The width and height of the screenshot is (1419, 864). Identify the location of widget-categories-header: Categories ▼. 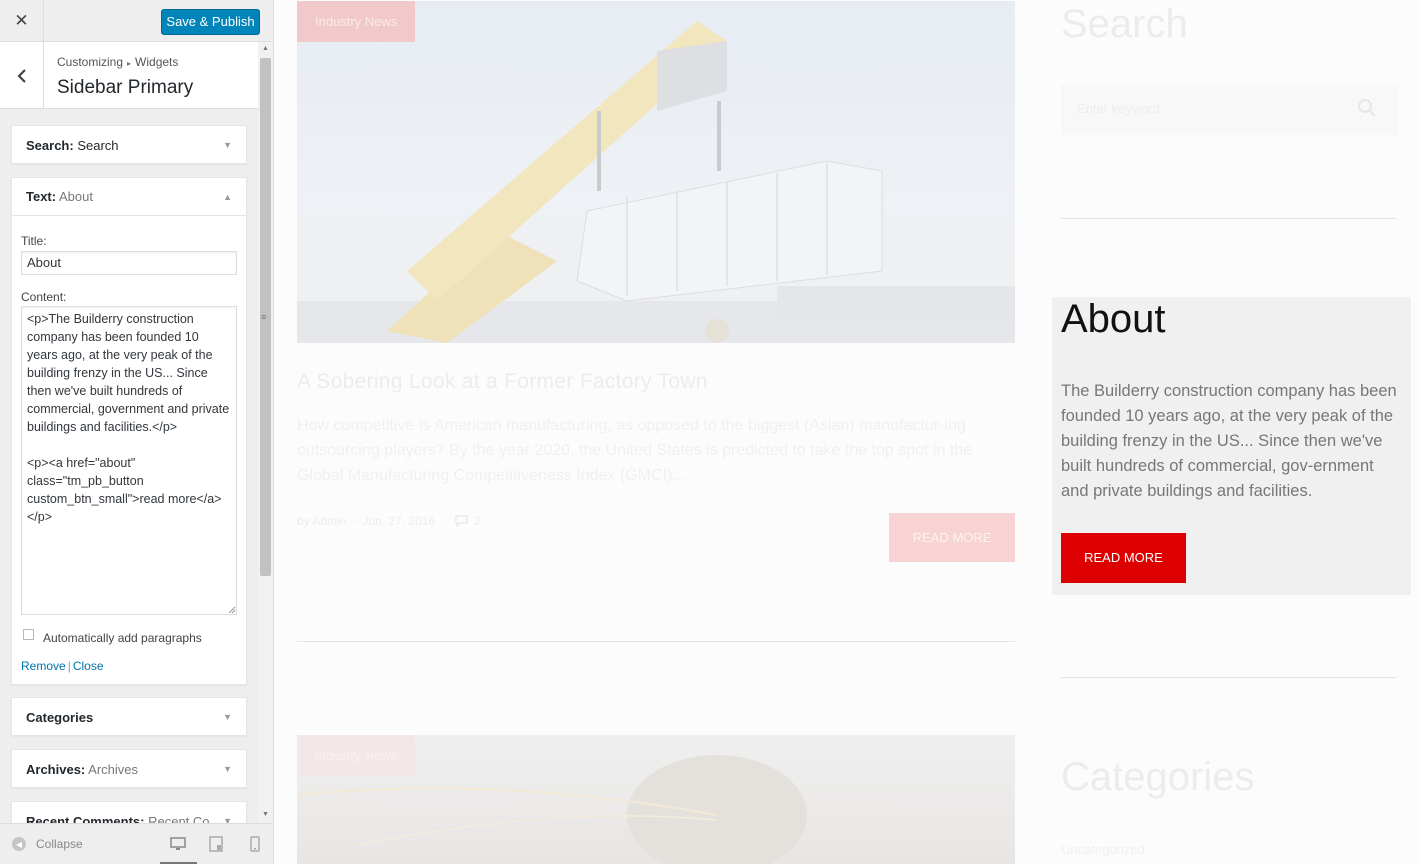
(129, 717).